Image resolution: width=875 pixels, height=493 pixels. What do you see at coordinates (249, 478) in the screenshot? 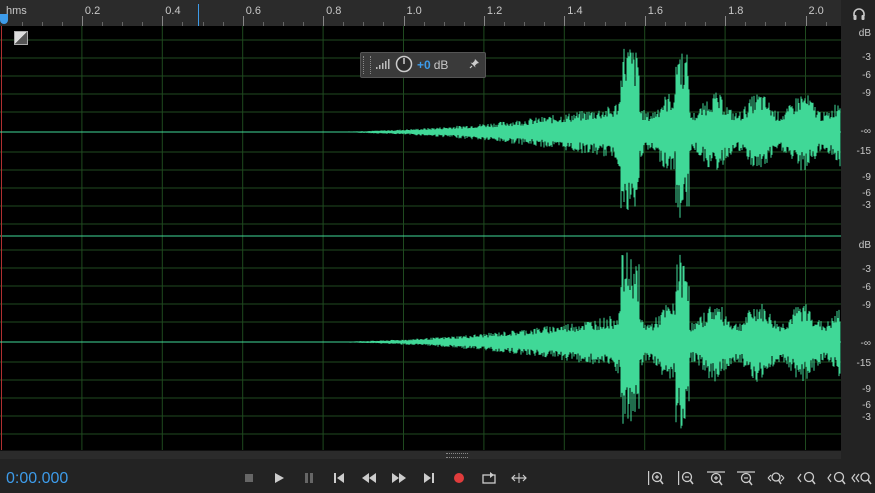
I see `stop-button` at bounding box center [249, 478].